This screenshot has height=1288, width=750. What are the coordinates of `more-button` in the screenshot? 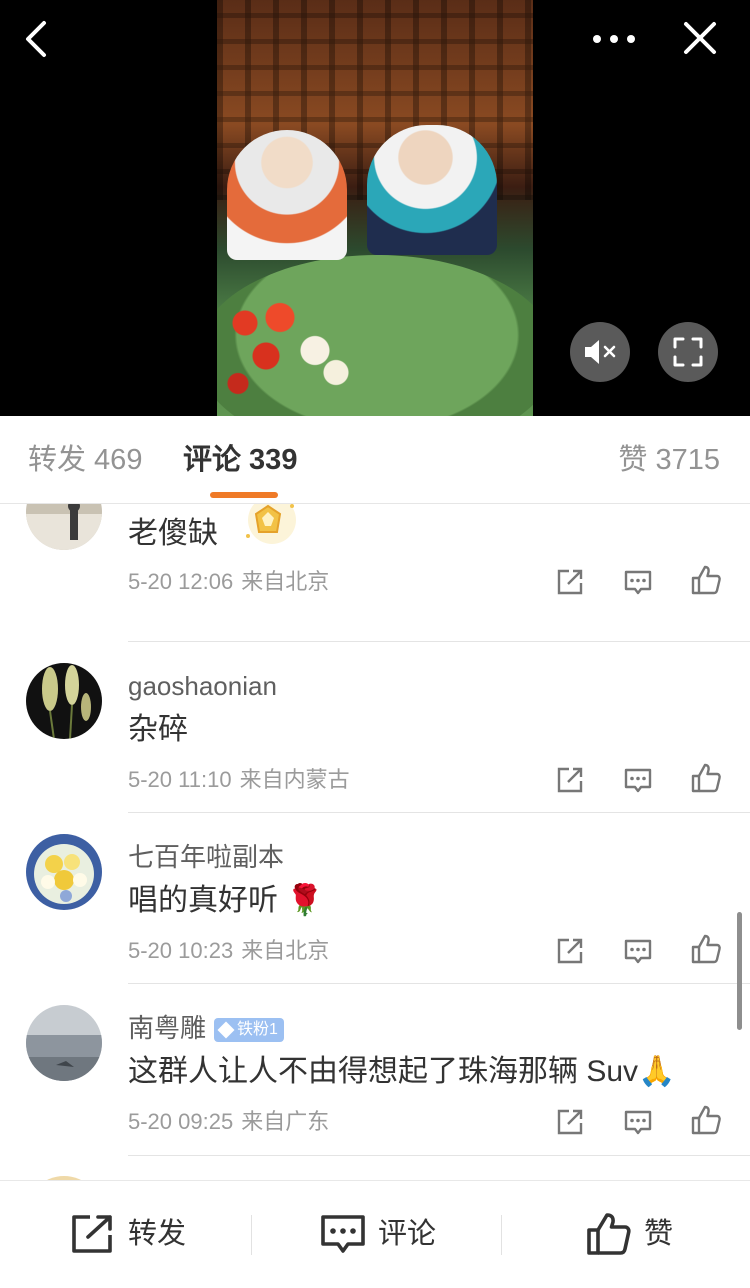 It's located at (614, 39).